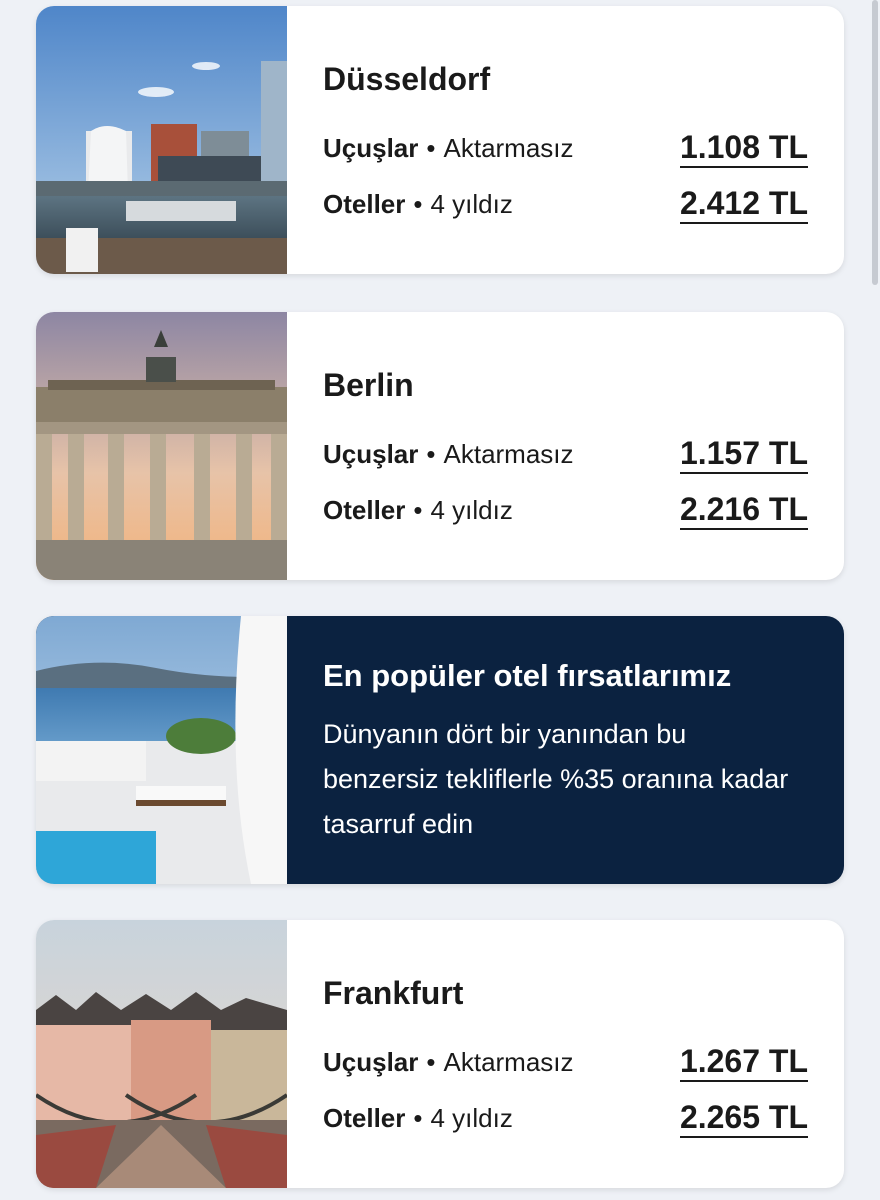 The height and width of the screenshot is (1200, 880). What do you see at coordinates (743, 204) in the screenshot?
I see `hotels-price-link: 2.412 TL` at bounding box center [743, 204].